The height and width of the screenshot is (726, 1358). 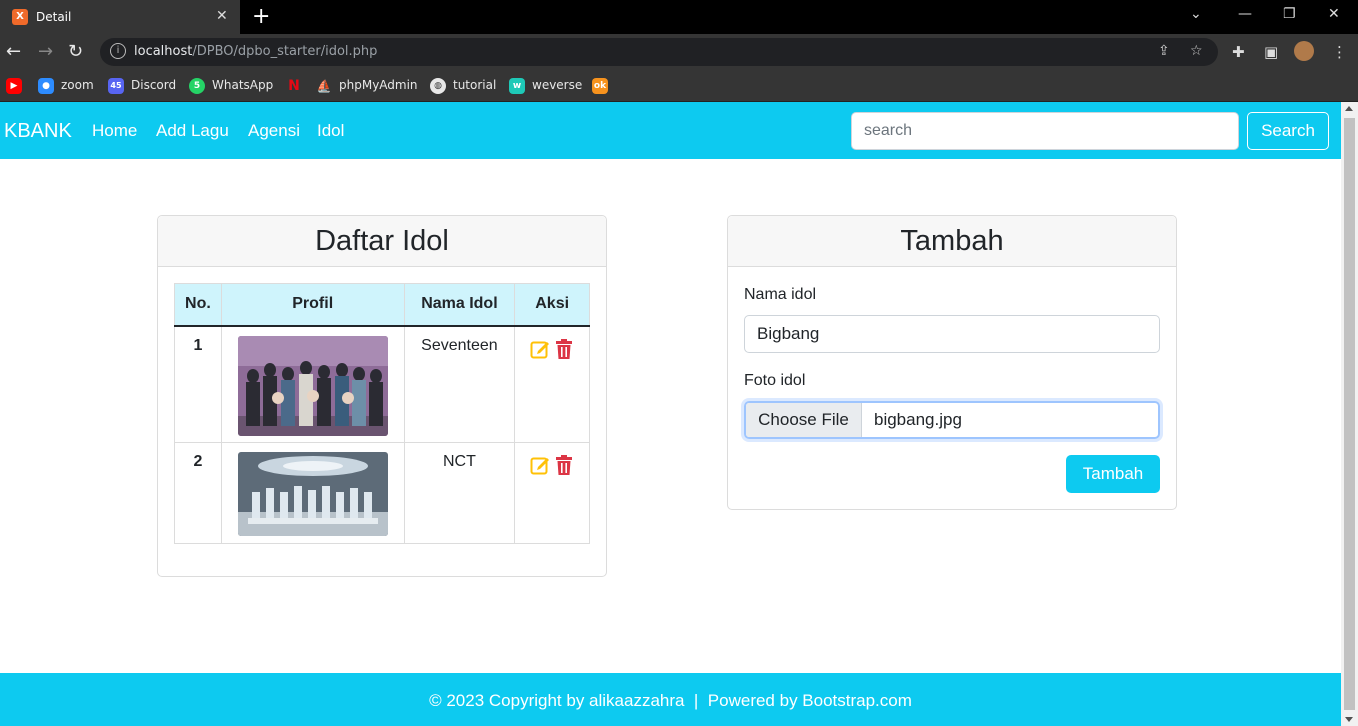 What do you see at coordinates (679, 17) in the screenshot?
I see `browser-tab-strip: X Detail ✕ + ⌄ — ❐ ✕` at bounding box center [679, 17].